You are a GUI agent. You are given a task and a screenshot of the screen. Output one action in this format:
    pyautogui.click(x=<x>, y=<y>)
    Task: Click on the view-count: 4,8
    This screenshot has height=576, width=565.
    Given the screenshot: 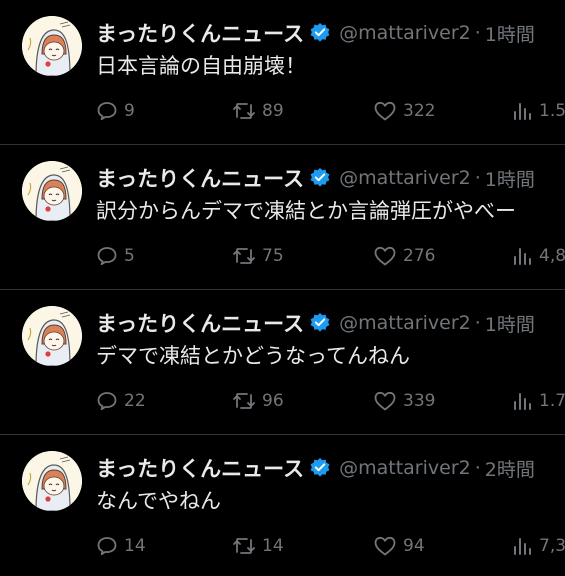 What is the action you would take?
    pyautogui.click(x=552, y=256)
    